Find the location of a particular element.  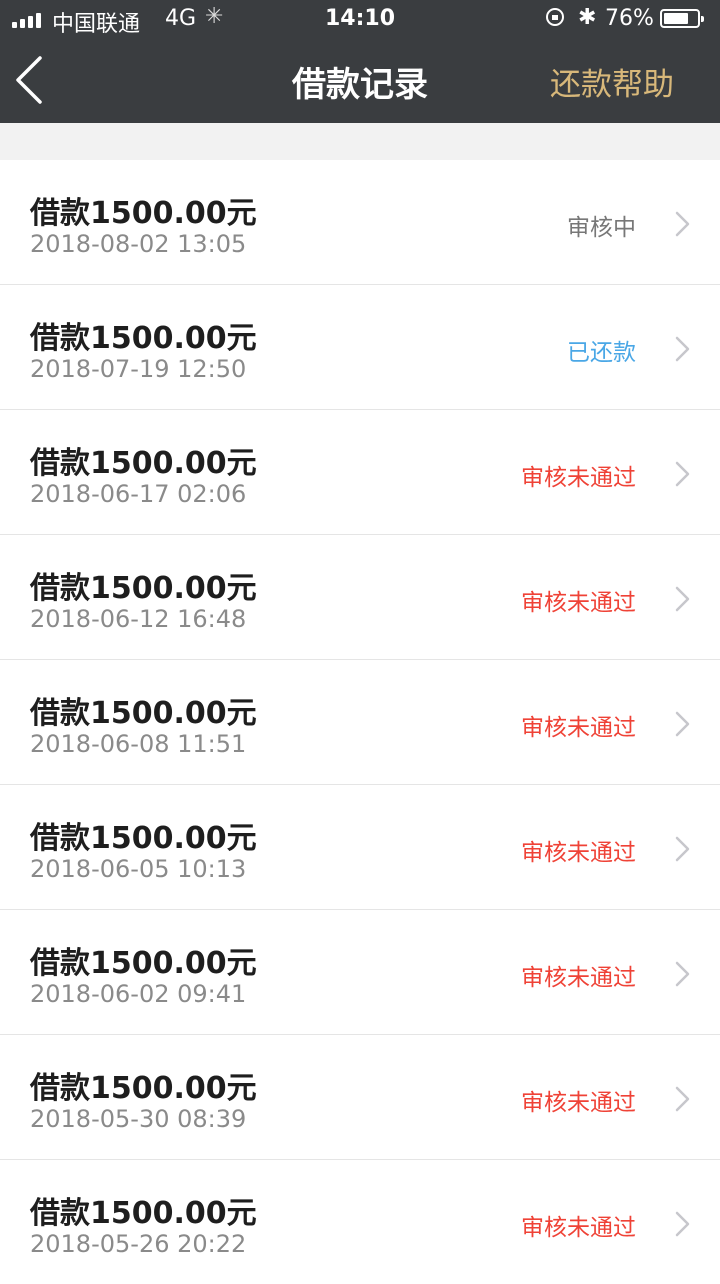

battery-icon is located at coordinates (682, 18).